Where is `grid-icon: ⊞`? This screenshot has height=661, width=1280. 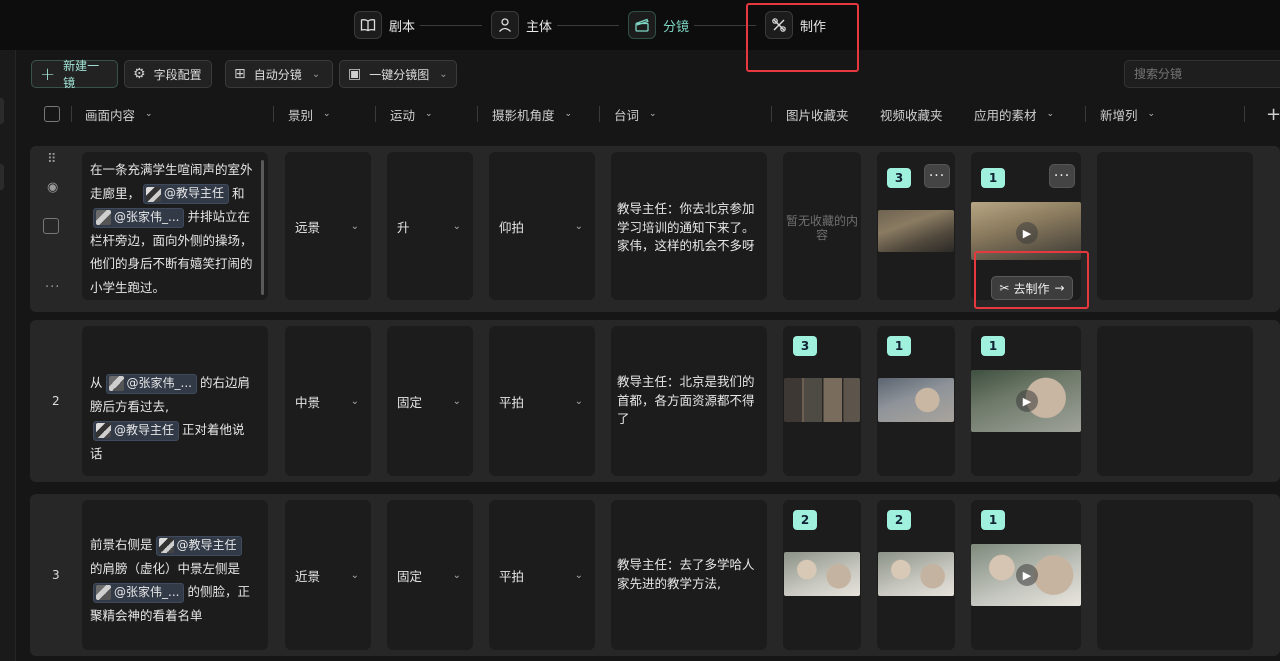 grid-icon: ⊞ is located at coordinates (240, 74).